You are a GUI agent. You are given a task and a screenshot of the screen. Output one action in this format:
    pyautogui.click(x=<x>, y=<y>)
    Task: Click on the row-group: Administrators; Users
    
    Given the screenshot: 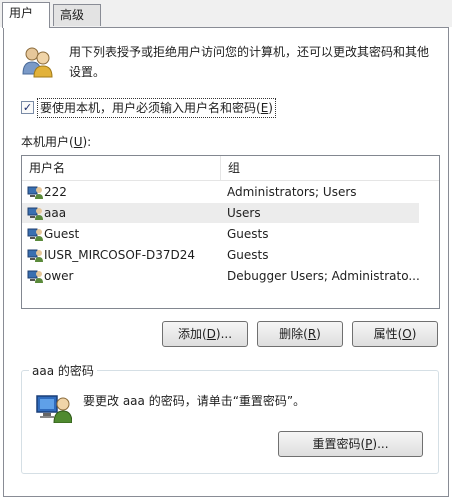 What is the action you would take?
    pyautogui.click(x=292, y=192)
    